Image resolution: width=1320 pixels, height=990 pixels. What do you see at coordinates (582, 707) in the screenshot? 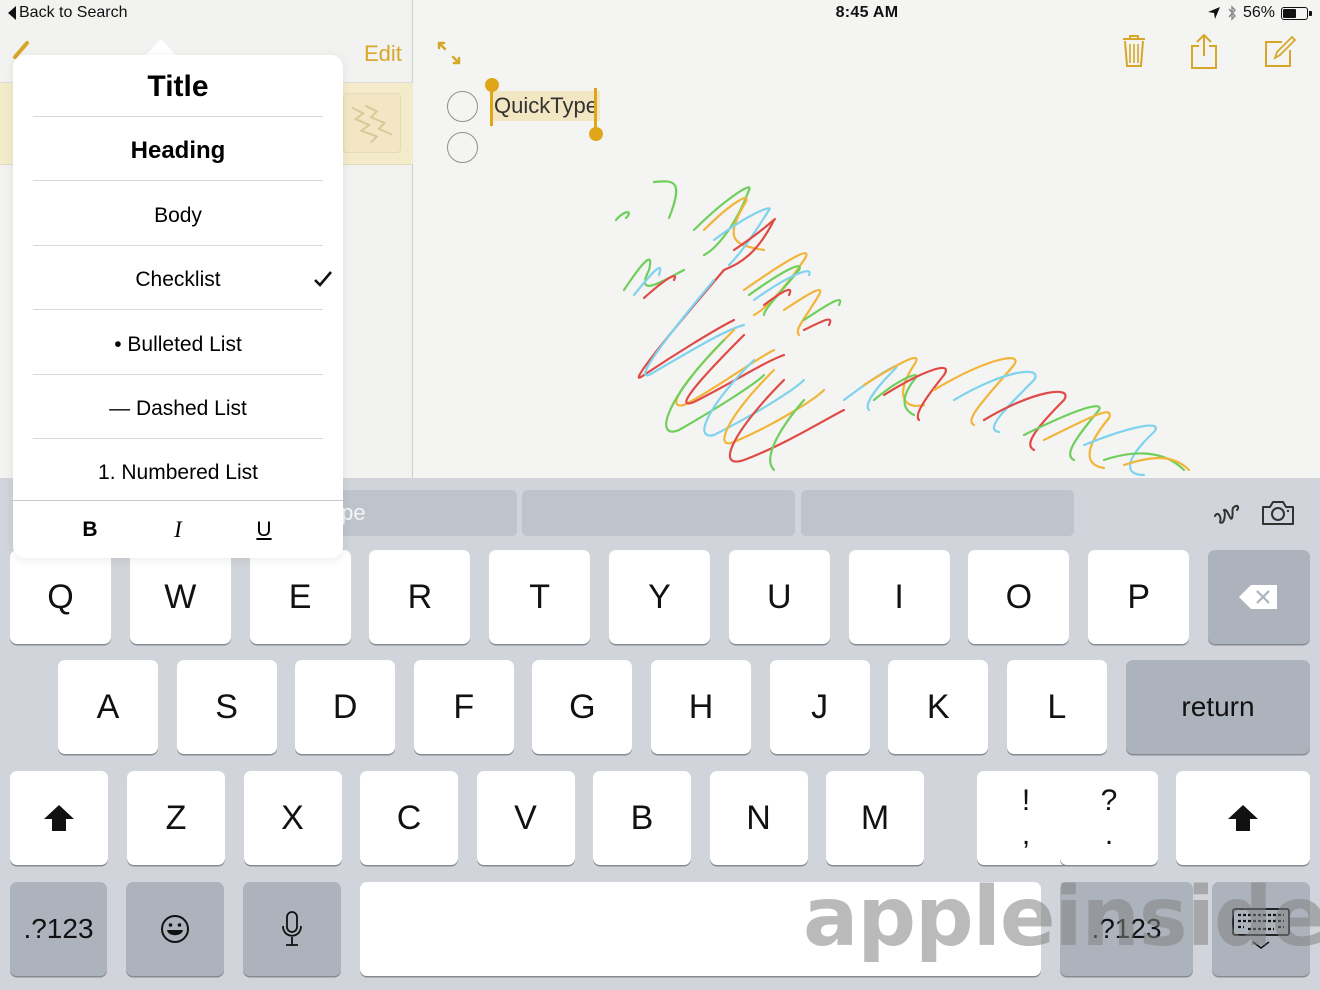
I see `key-g: G` at bounding box center [582, 707].